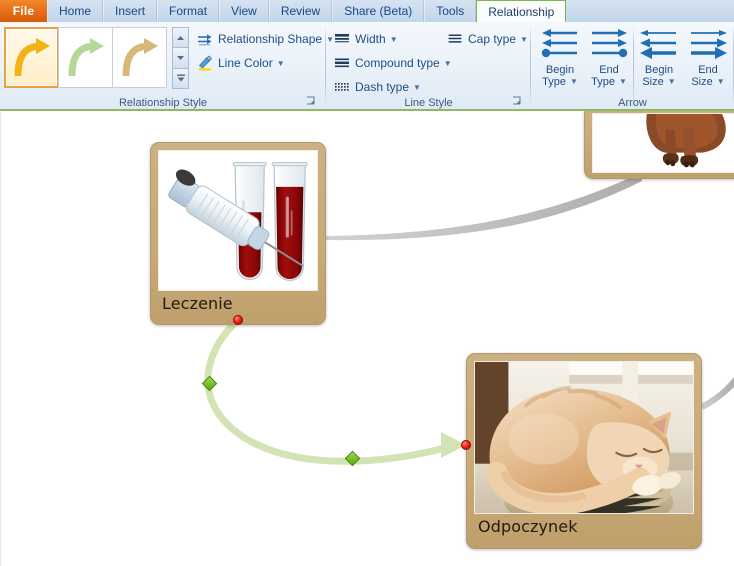 The image size is (734, 566). Describe the element at coordinates (632, 103) in the screenshot. I see `group-title-arrow: Arrow` at that location.